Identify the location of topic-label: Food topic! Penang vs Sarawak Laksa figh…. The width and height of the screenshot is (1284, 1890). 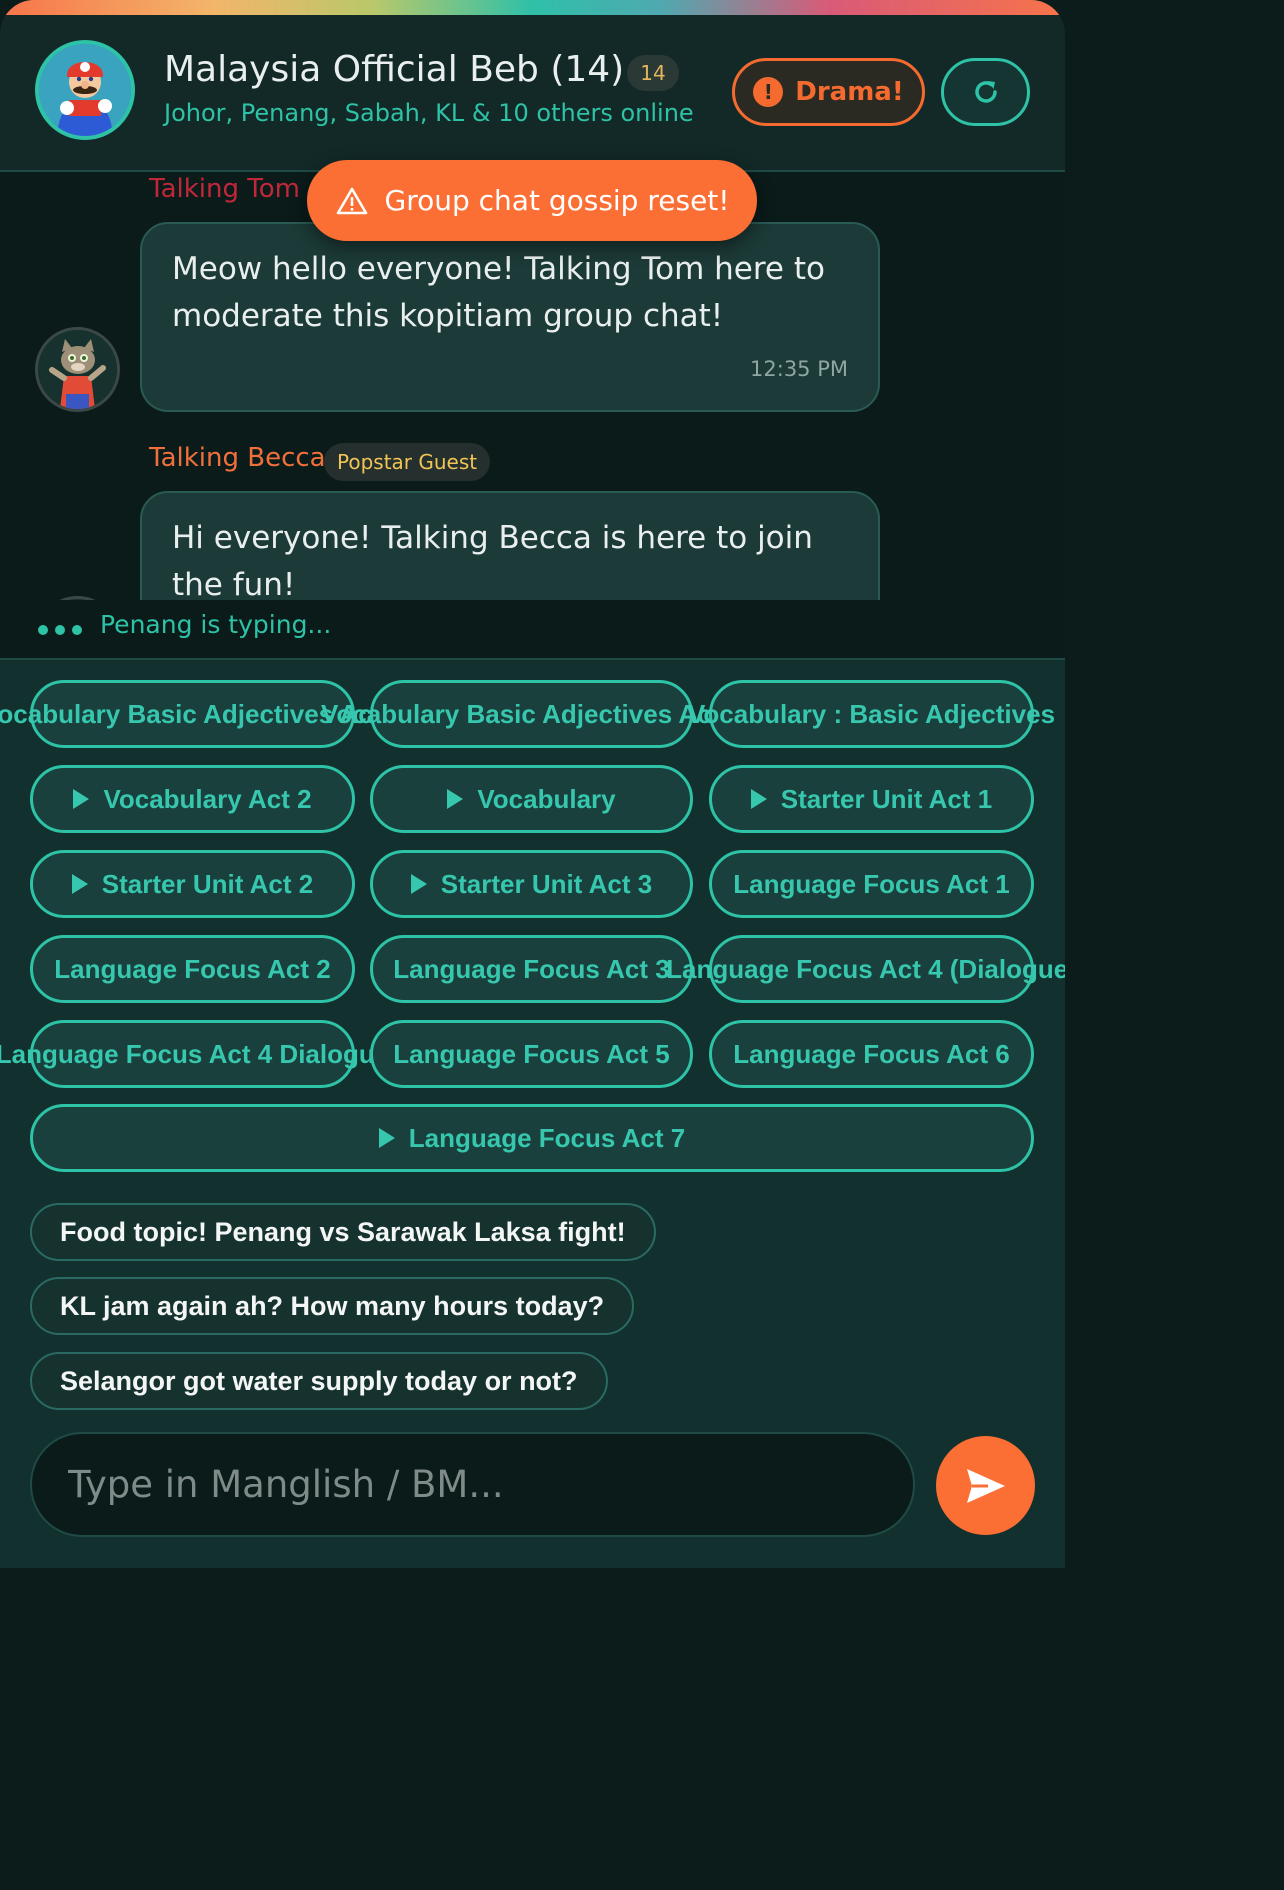
(343, 1231).